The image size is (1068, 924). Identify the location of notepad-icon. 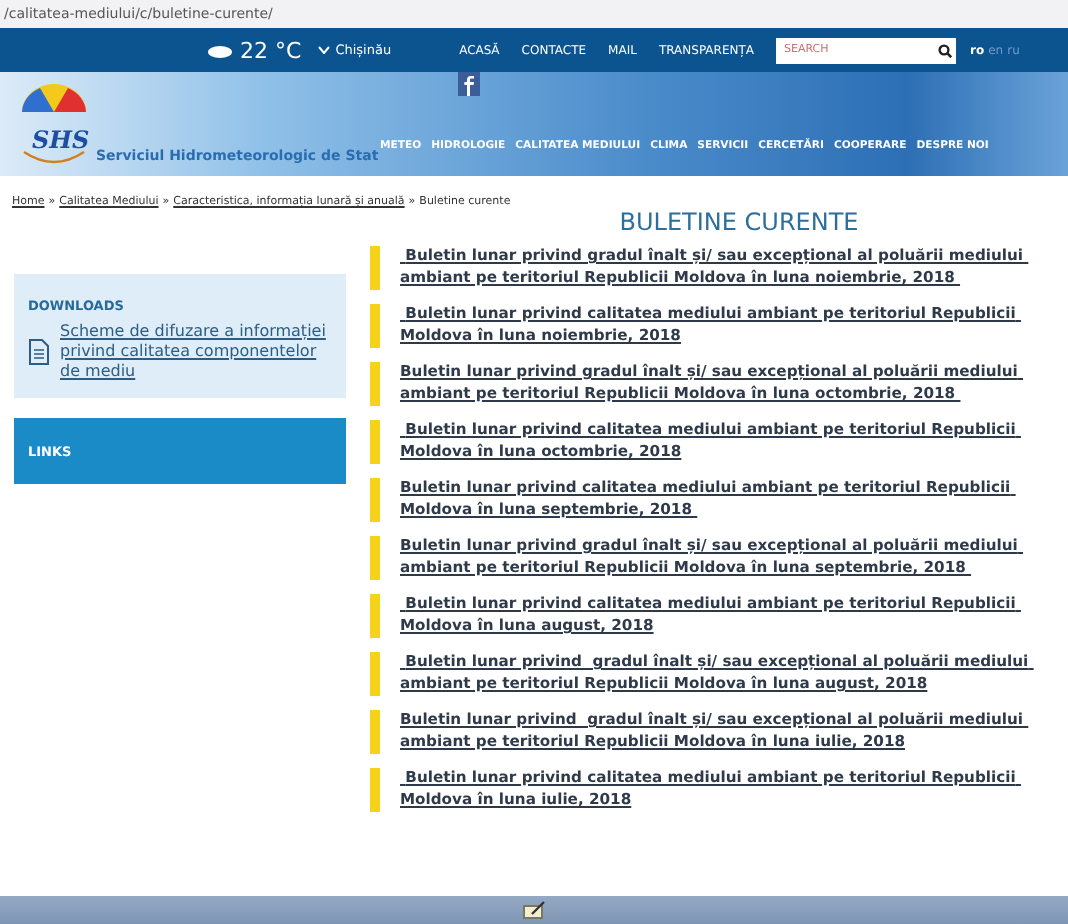
(534, 910).